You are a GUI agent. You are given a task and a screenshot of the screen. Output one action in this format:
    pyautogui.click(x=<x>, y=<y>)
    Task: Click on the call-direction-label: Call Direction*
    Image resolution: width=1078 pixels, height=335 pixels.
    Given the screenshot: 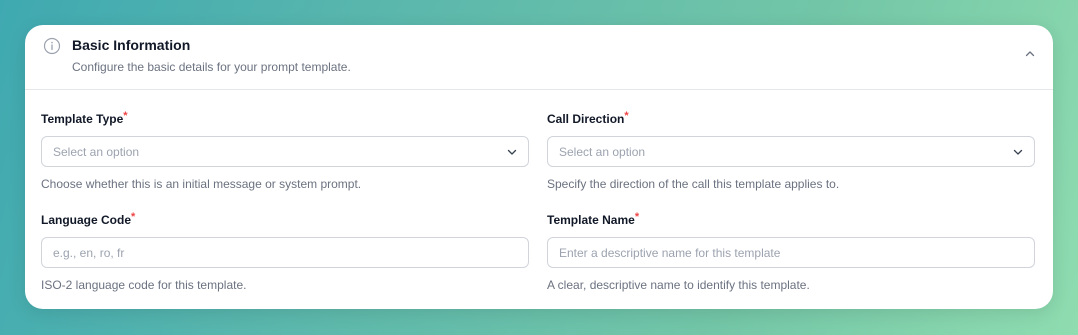 What is the action you would take?
    pyautogui.click(x=791, y=118)
    